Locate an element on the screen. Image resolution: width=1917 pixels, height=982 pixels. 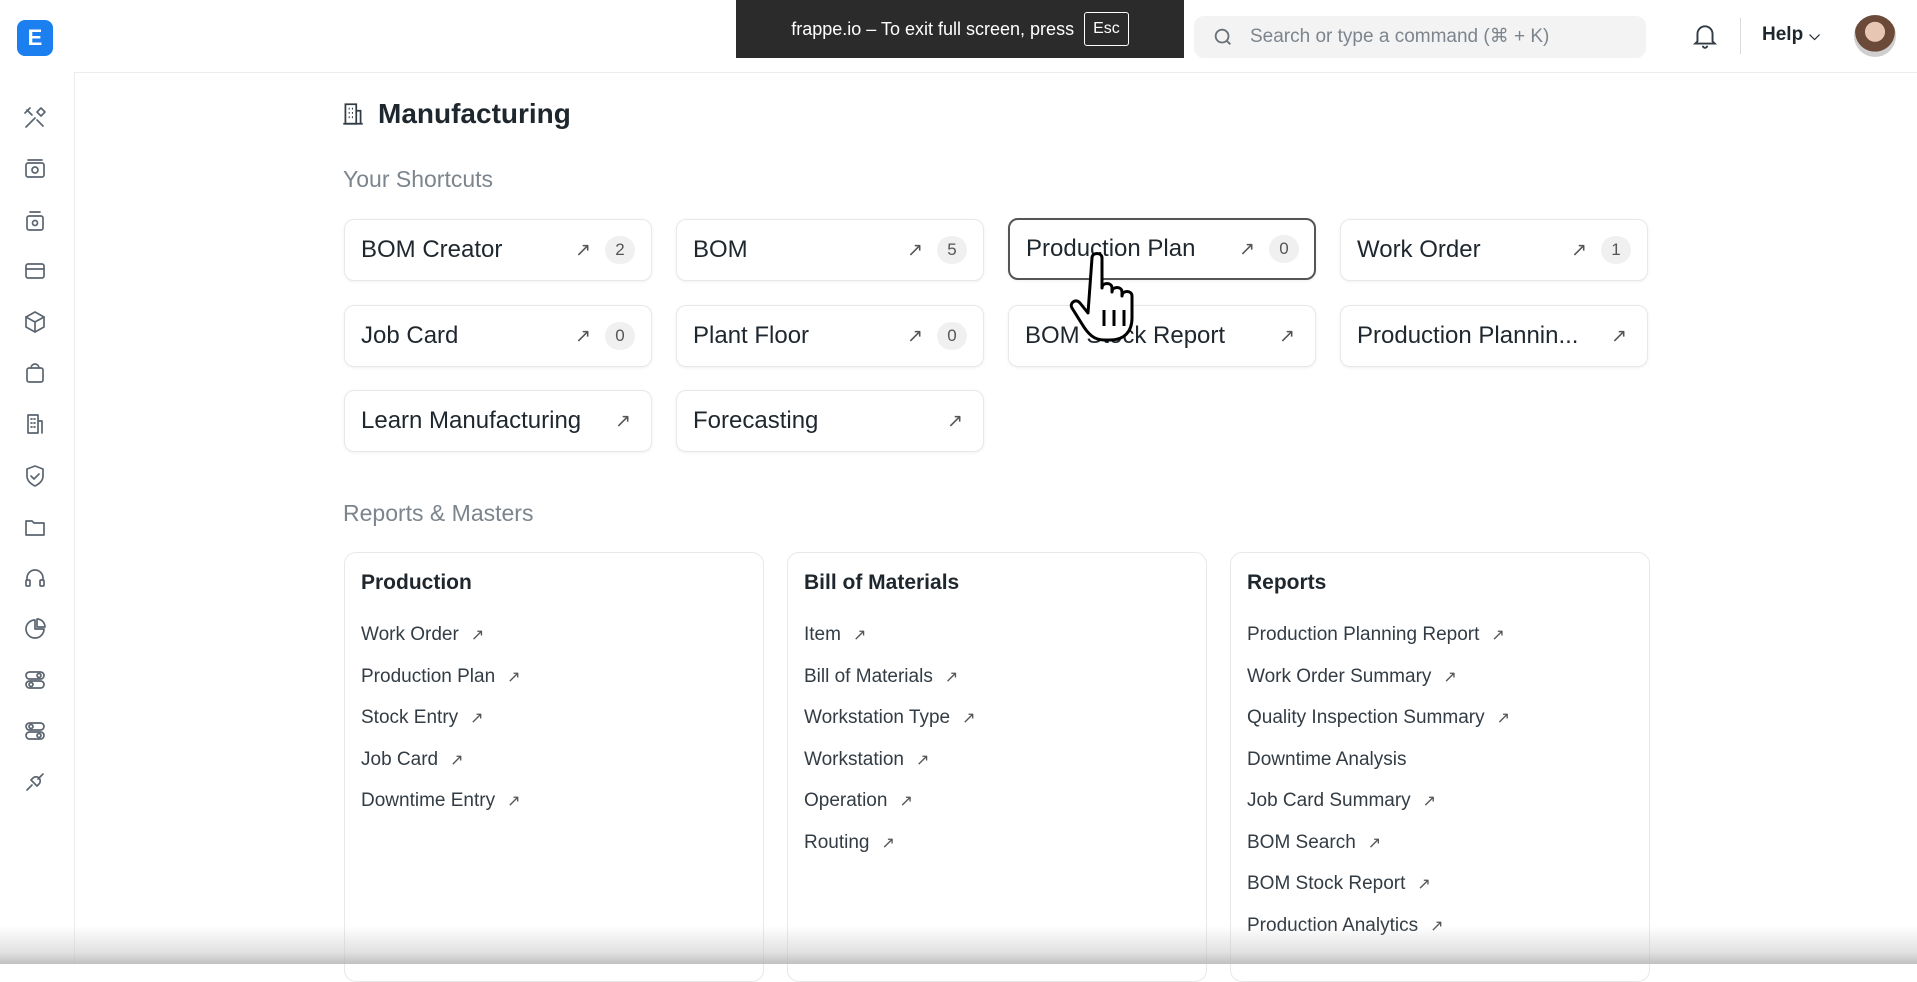
chevron-down-icon: ⌵ is located at coordinates (1814, 34).